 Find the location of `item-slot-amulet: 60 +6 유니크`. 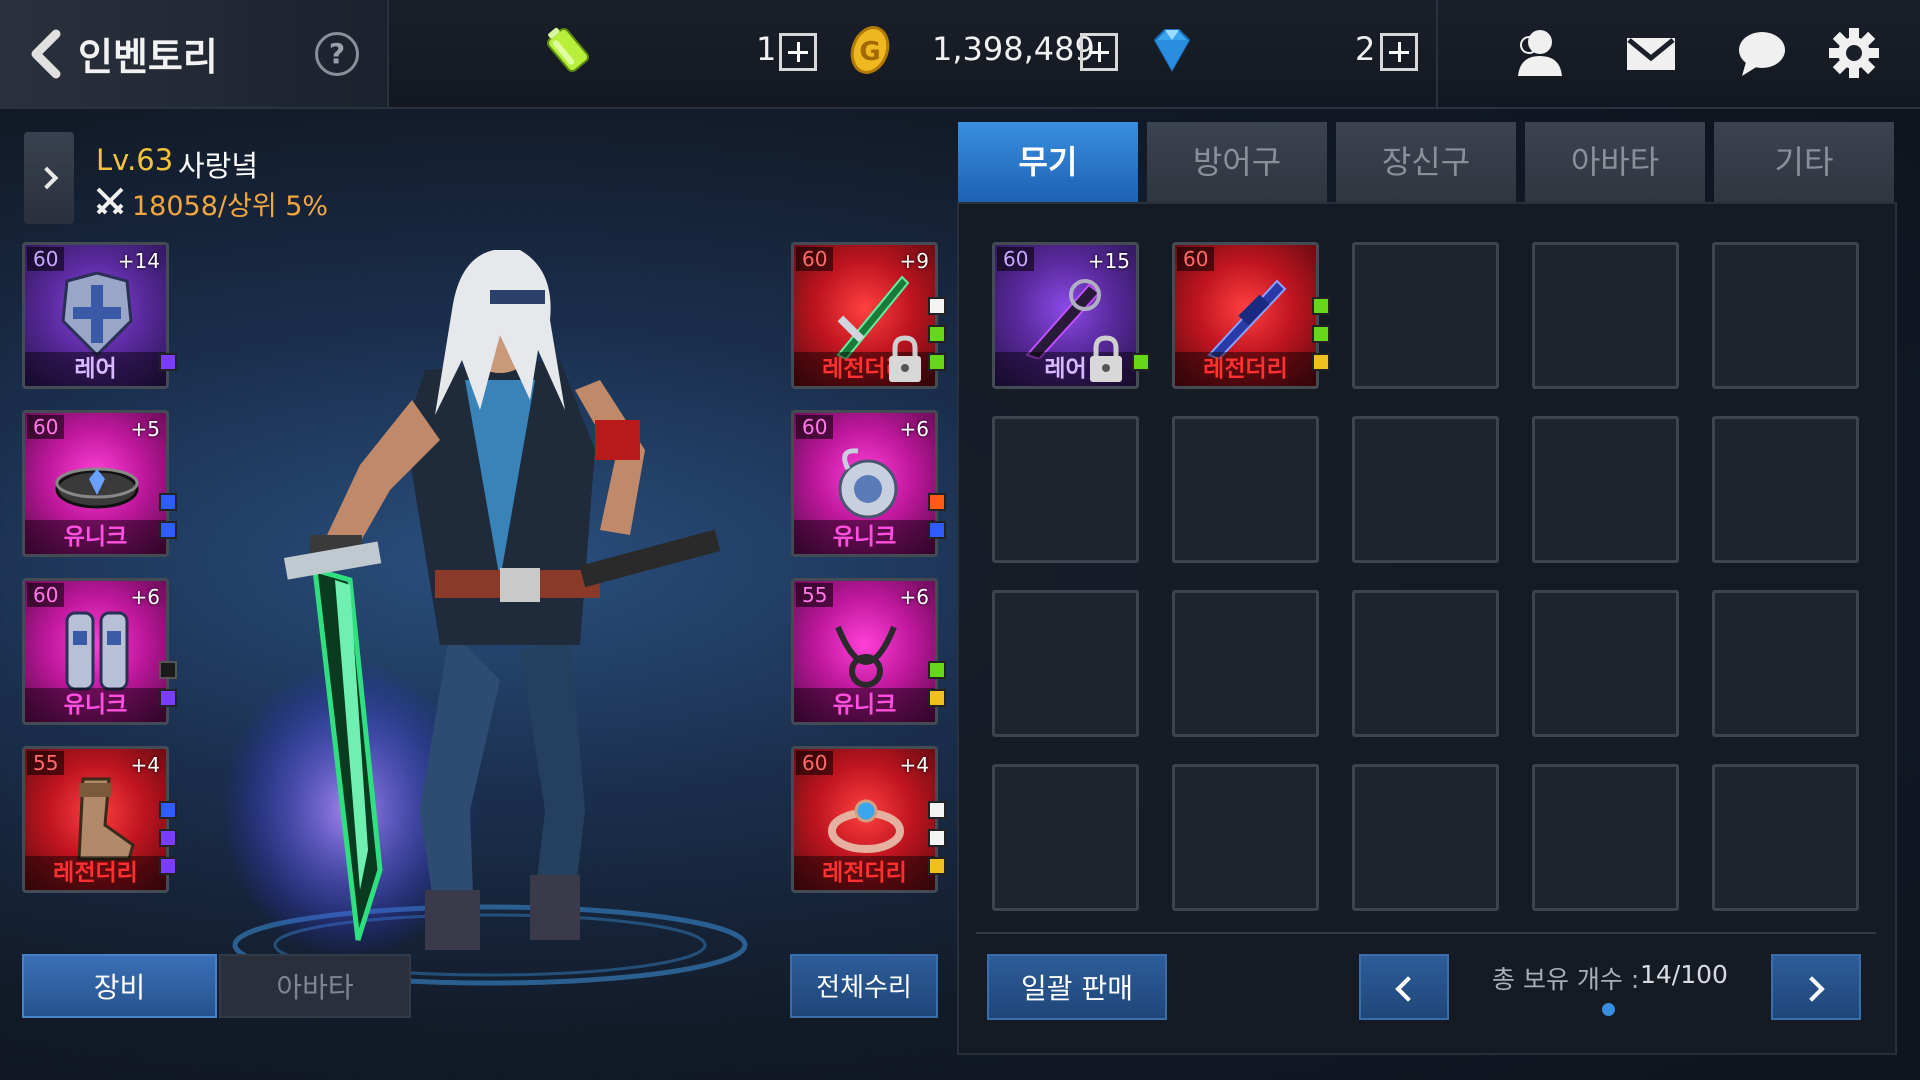

item-slot-amulet: 60 +6 유니크 is located at coordinates (864, 483).